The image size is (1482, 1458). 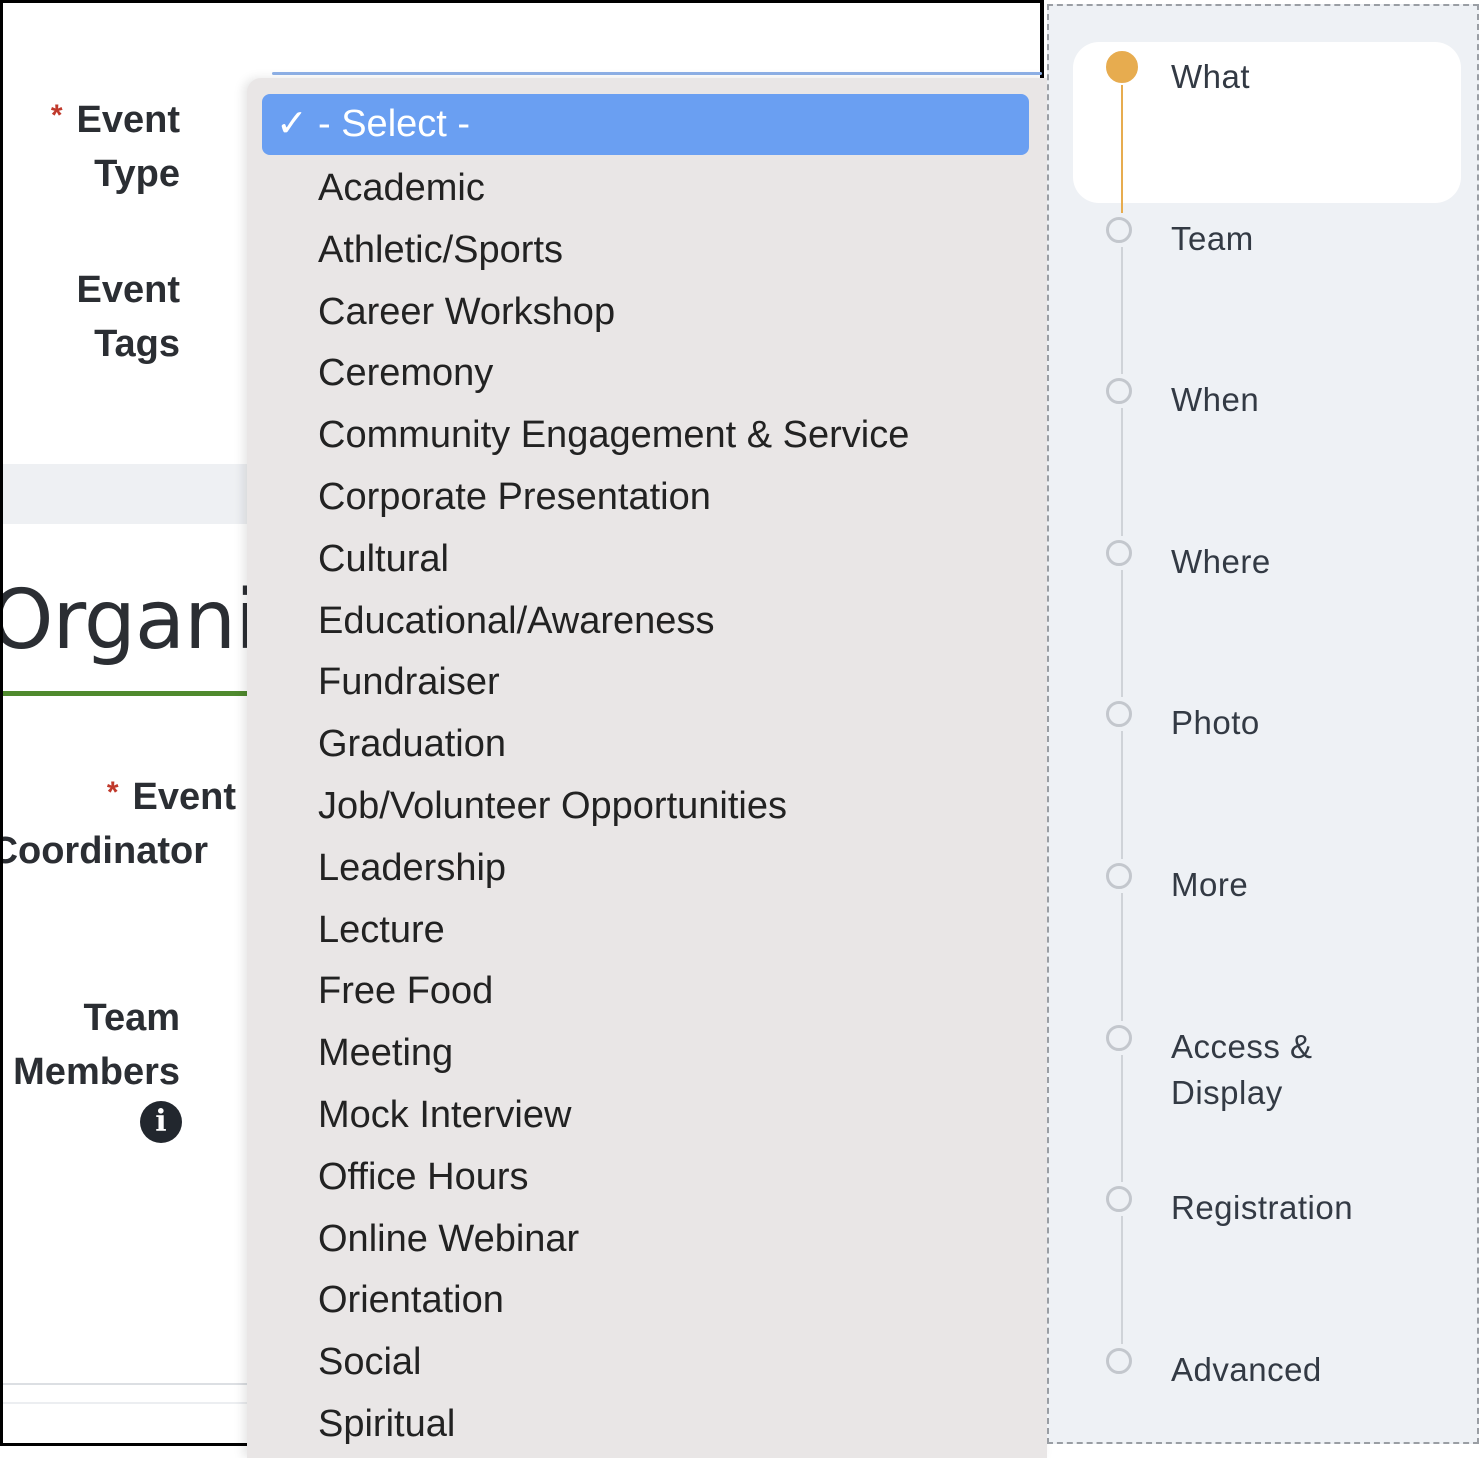 What do you see at coordinates (613, 931) in the screenshot?
I see `dropdown-option: Lecture` at bounding box center [613, 931].